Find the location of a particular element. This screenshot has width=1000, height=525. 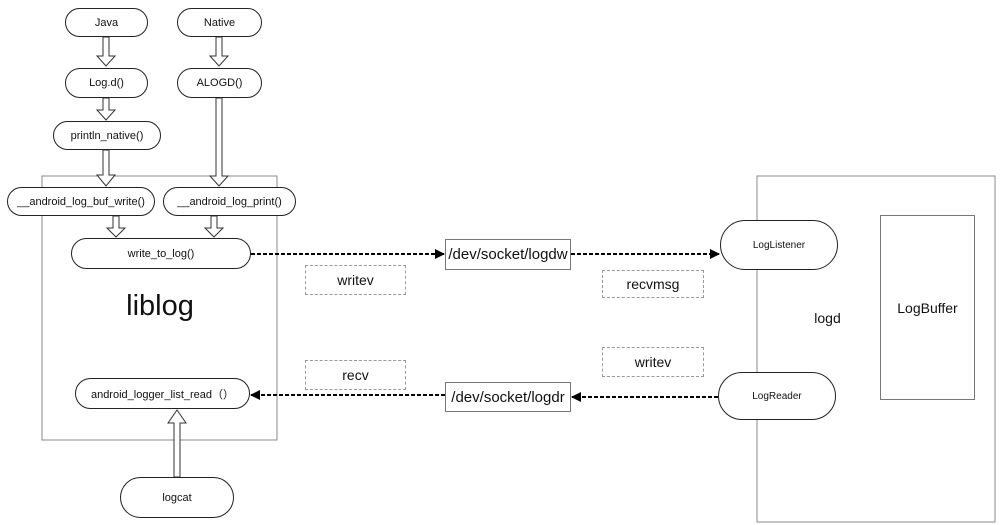

block-arrow-println-bufwrite is located at coordinates (106, 168).